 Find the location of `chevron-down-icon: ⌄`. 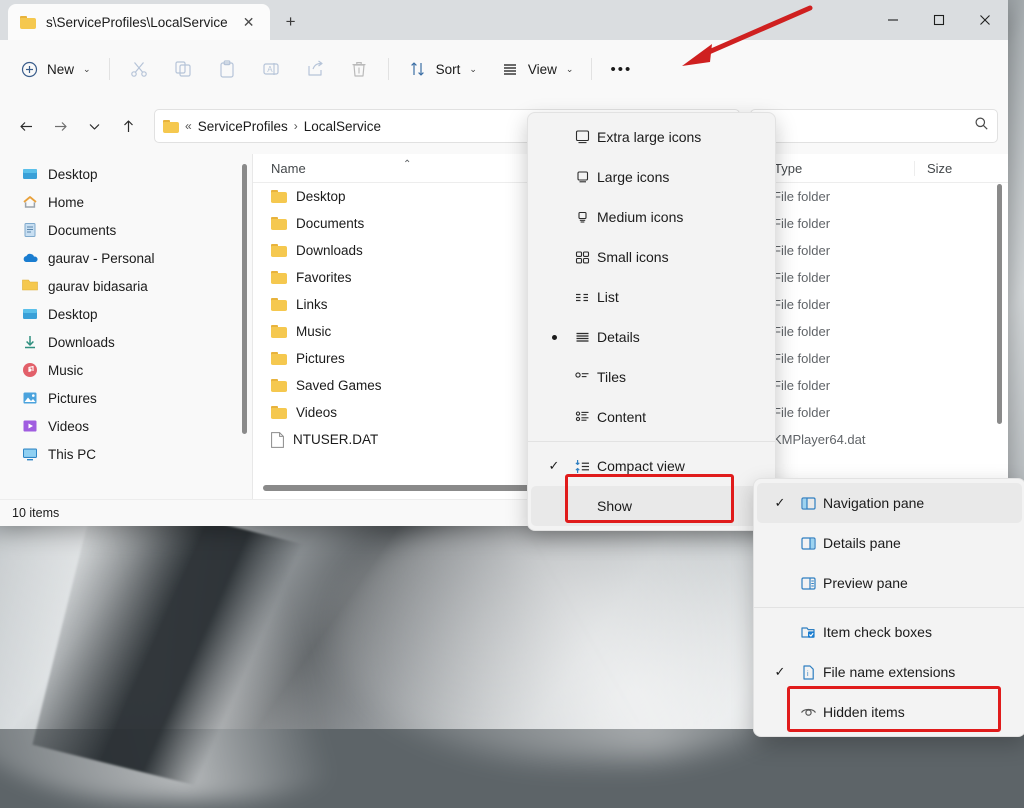

chevron-down-icon: ⌄ is located at coordinates (569, 68).